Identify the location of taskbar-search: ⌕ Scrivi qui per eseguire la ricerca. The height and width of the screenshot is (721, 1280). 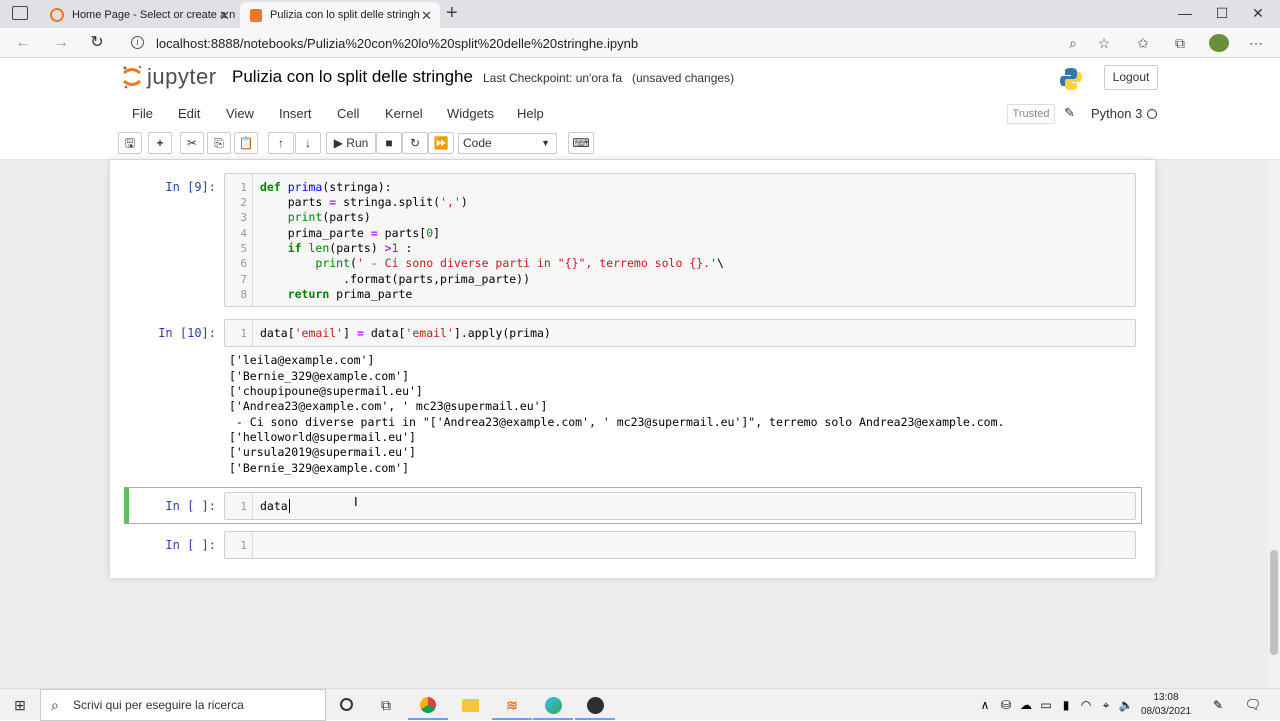
(183, 705).